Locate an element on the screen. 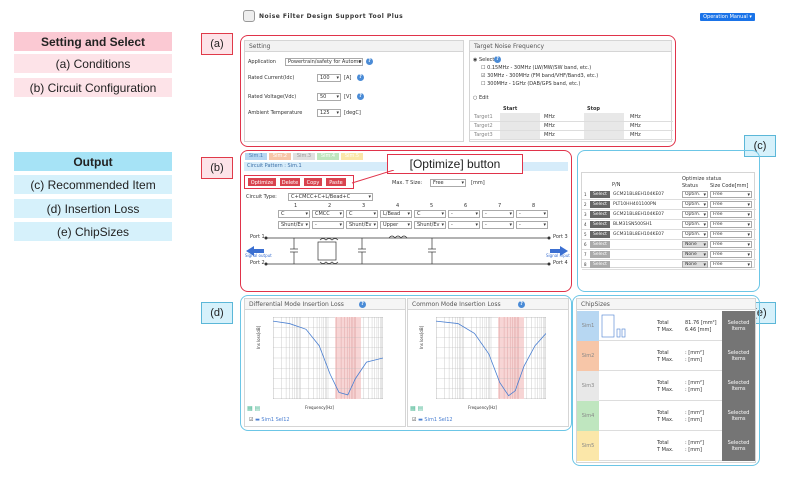  select-radio: ◉ Select is located at coordinates (483, 60).